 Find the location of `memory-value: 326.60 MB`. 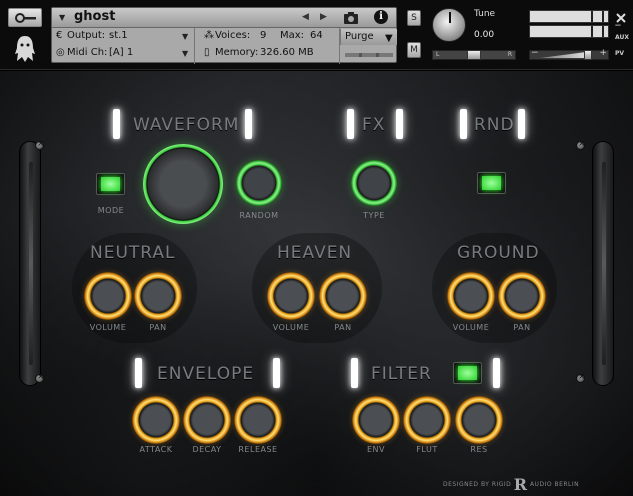

memory-value: 326.60 MB is located at coordinates (287, 52).